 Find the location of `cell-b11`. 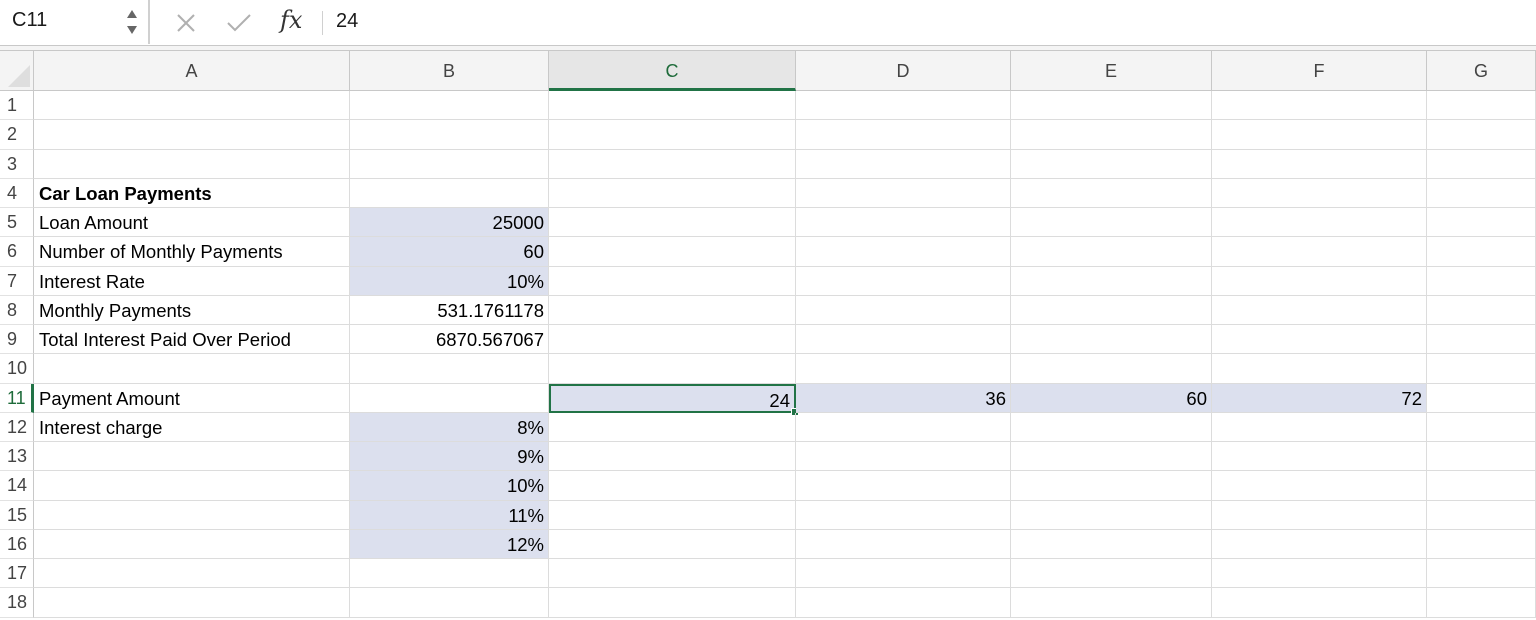

cell-b11 is located at coordinates (449, 398).